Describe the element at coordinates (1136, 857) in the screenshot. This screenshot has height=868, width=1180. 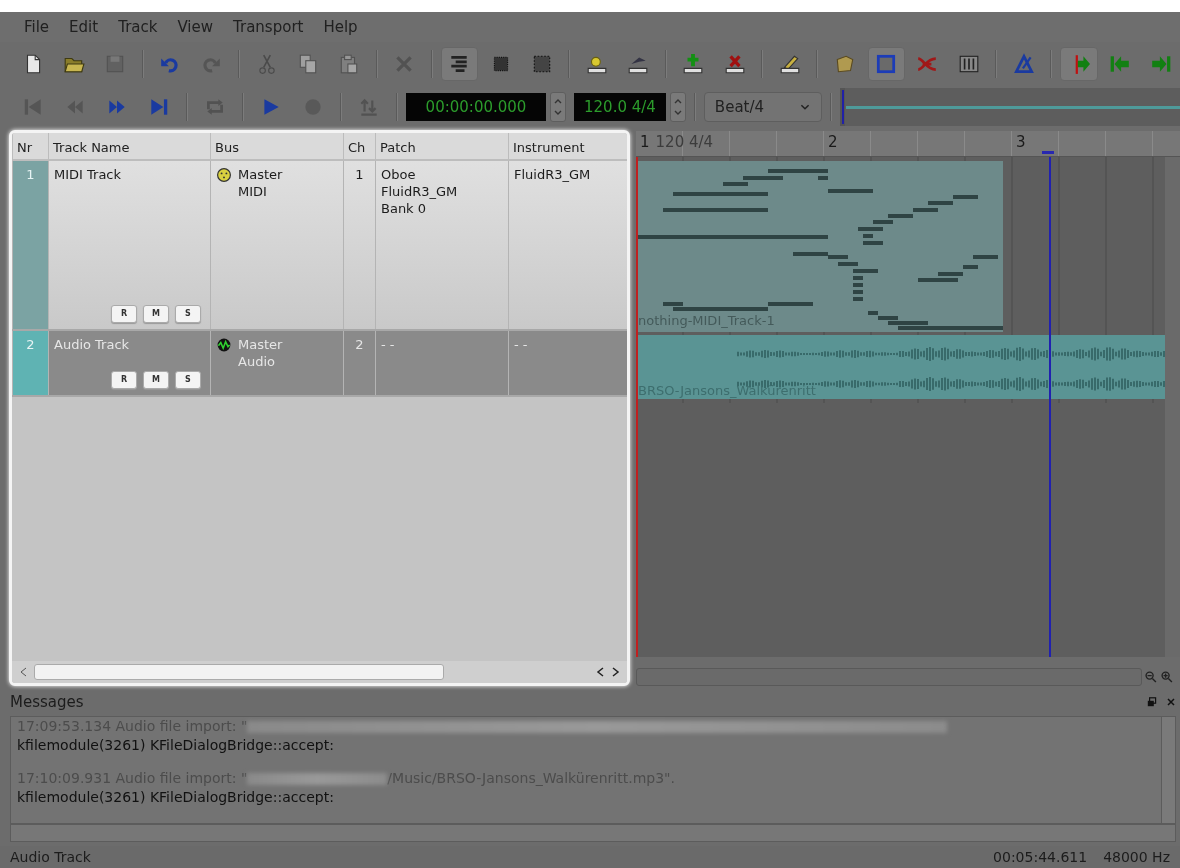
I see `sample-rate: 48000 Hz` at that location.